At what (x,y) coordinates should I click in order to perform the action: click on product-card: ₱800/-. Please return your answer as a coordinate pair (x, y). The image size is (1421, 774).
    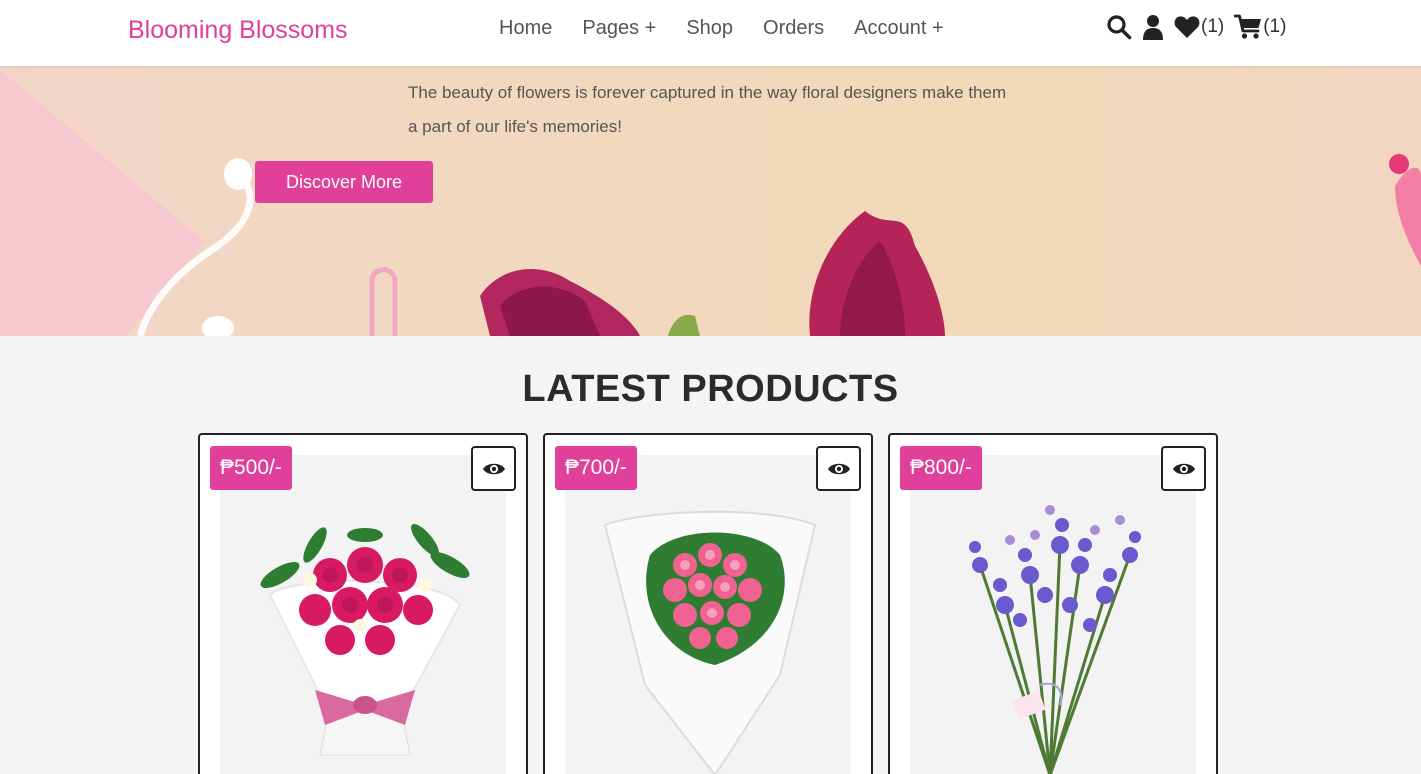
    Looking at the image, I should click on (1053, 603).